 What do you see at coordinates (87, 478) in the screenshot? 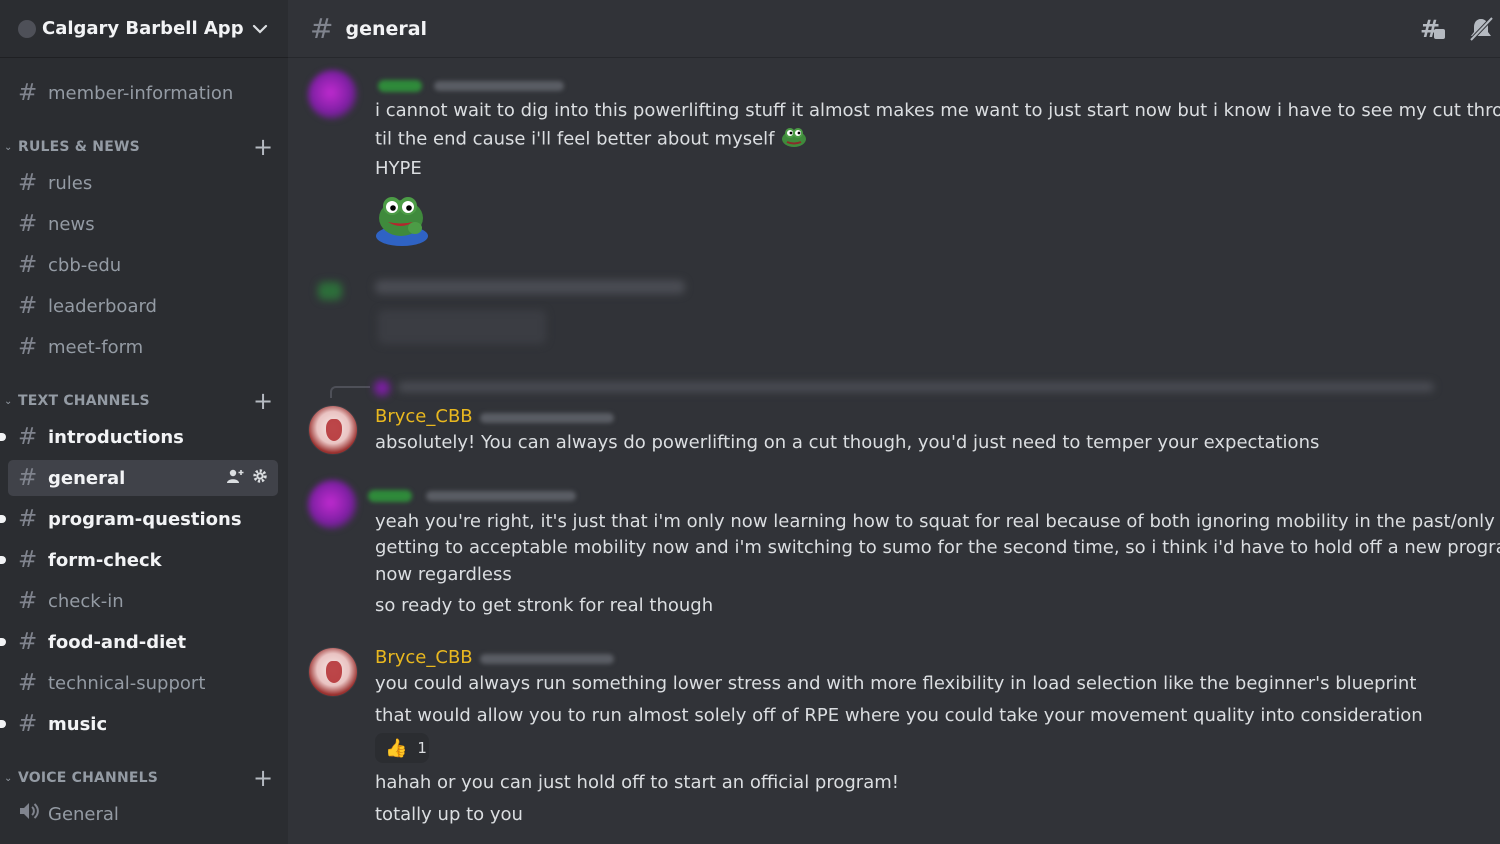
I see `channel-label: general` at bounding box center [87, 478].